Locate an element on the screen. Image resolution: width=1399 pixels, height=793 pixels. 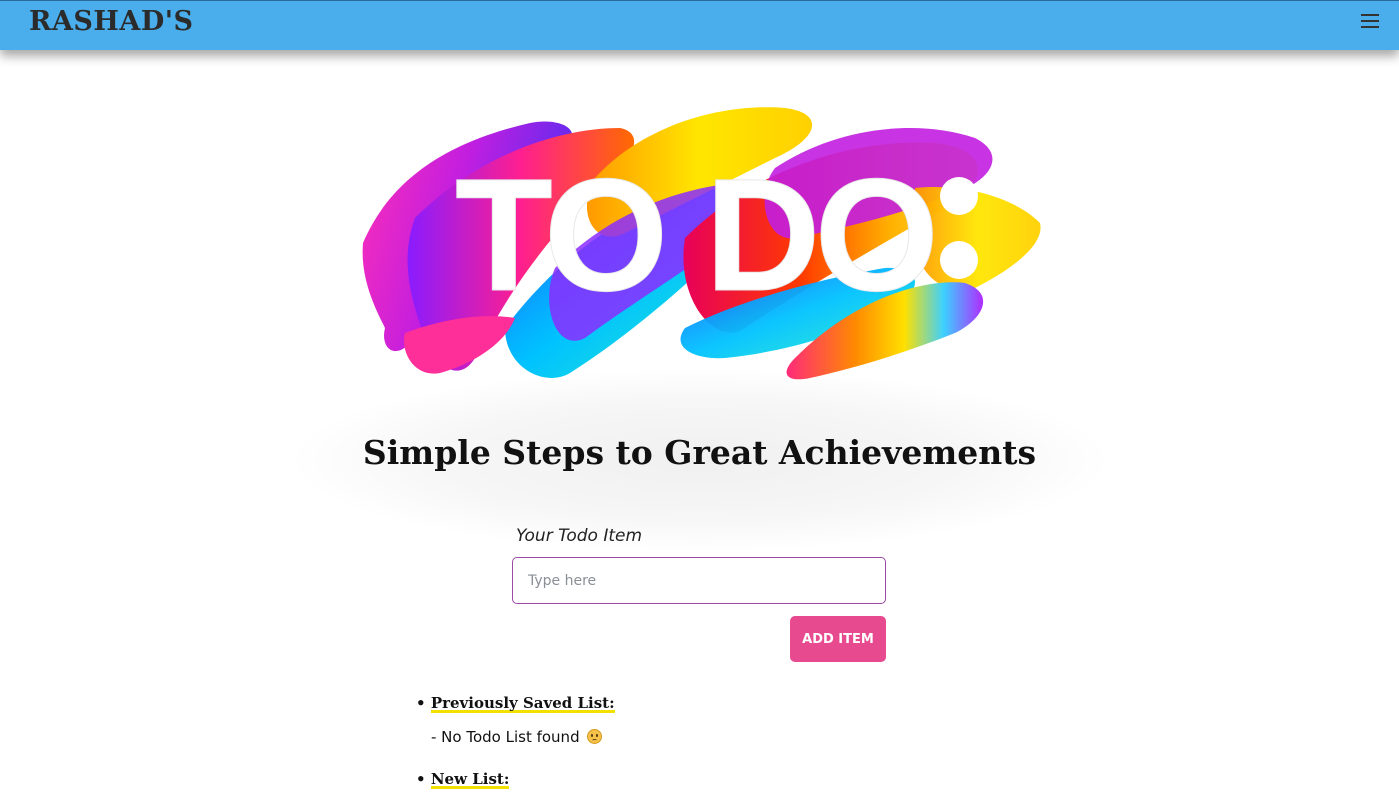
brand-logo: RASHAD'S is located at coordinates (111, 22).